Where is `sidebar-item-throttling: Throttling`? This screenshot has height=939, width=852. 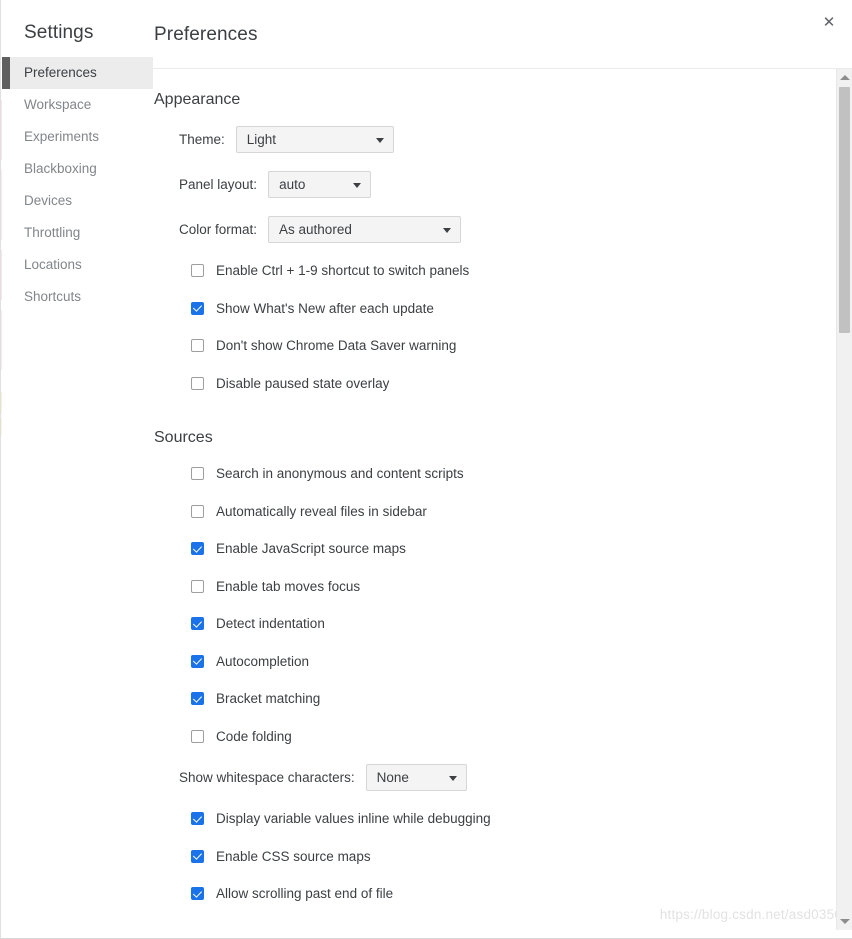 sidebar-item-throttling: Throttling is located at coordinates (77, 233).